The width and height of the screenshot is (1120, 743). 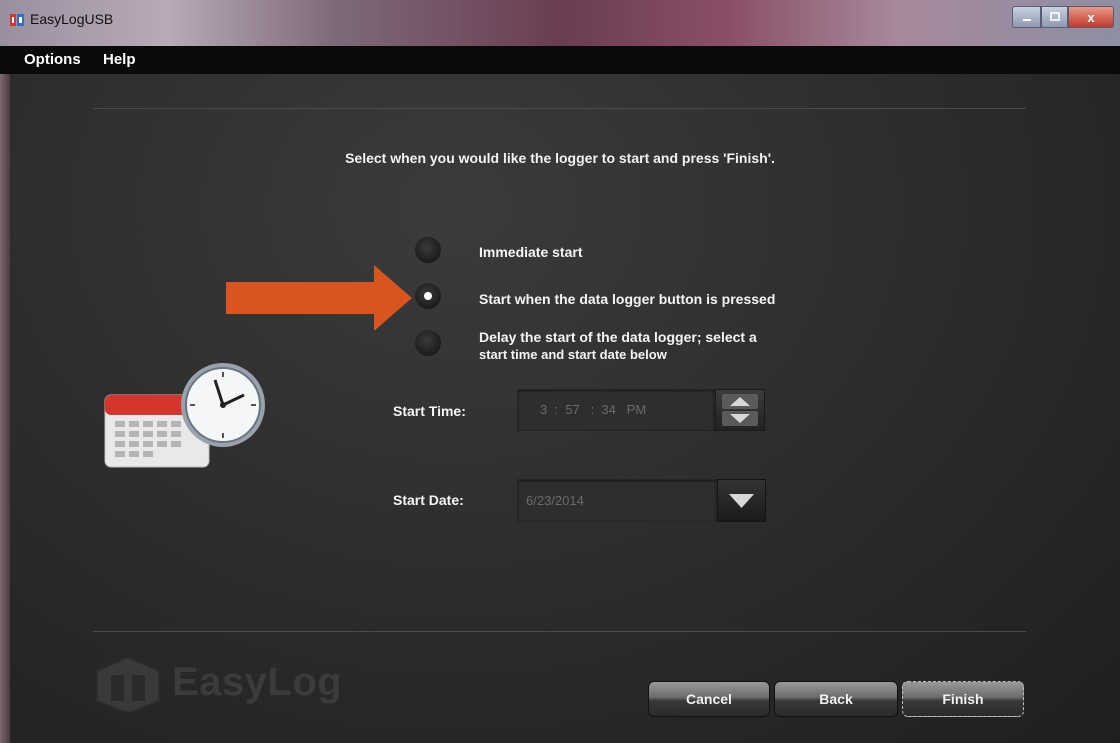 I want to click on calendar-clock-icon, so click(x=184, y=415).